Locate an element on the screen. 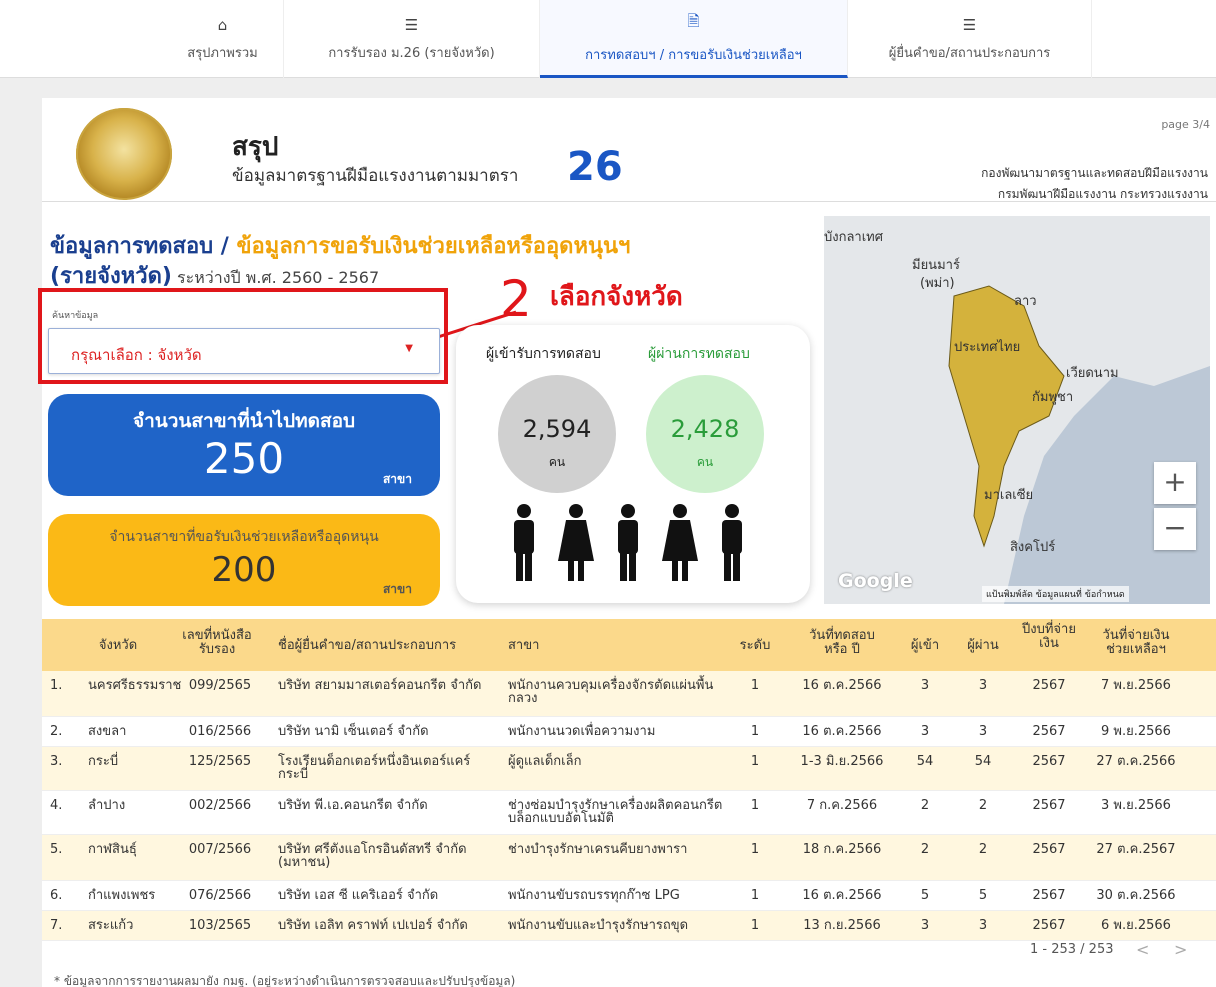  annotation-text: เลือกจังหวัด is located at coordinates (616, 297).